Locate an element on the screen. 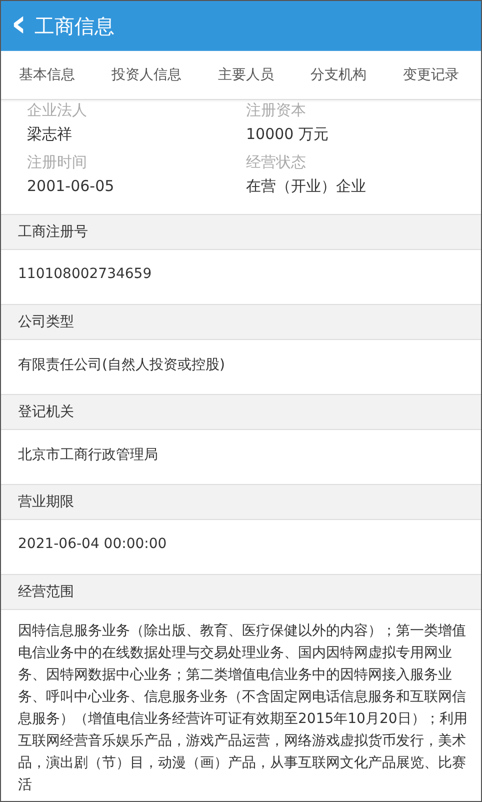 The image size is (482, 802). section-value: 北京市工商行政管理局 is located at coordinates (88, 455).